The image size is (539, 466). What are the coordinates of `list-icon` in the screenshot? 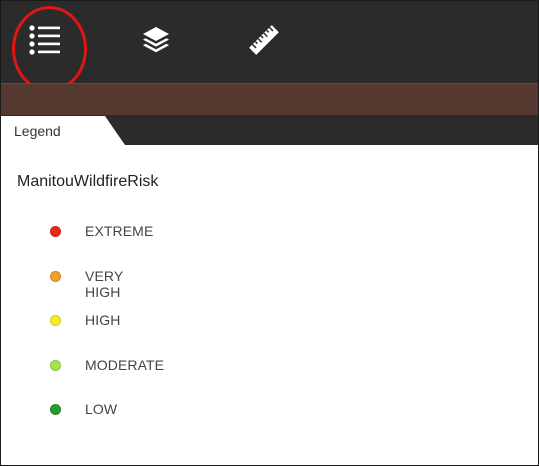 It's located at (45, 40).